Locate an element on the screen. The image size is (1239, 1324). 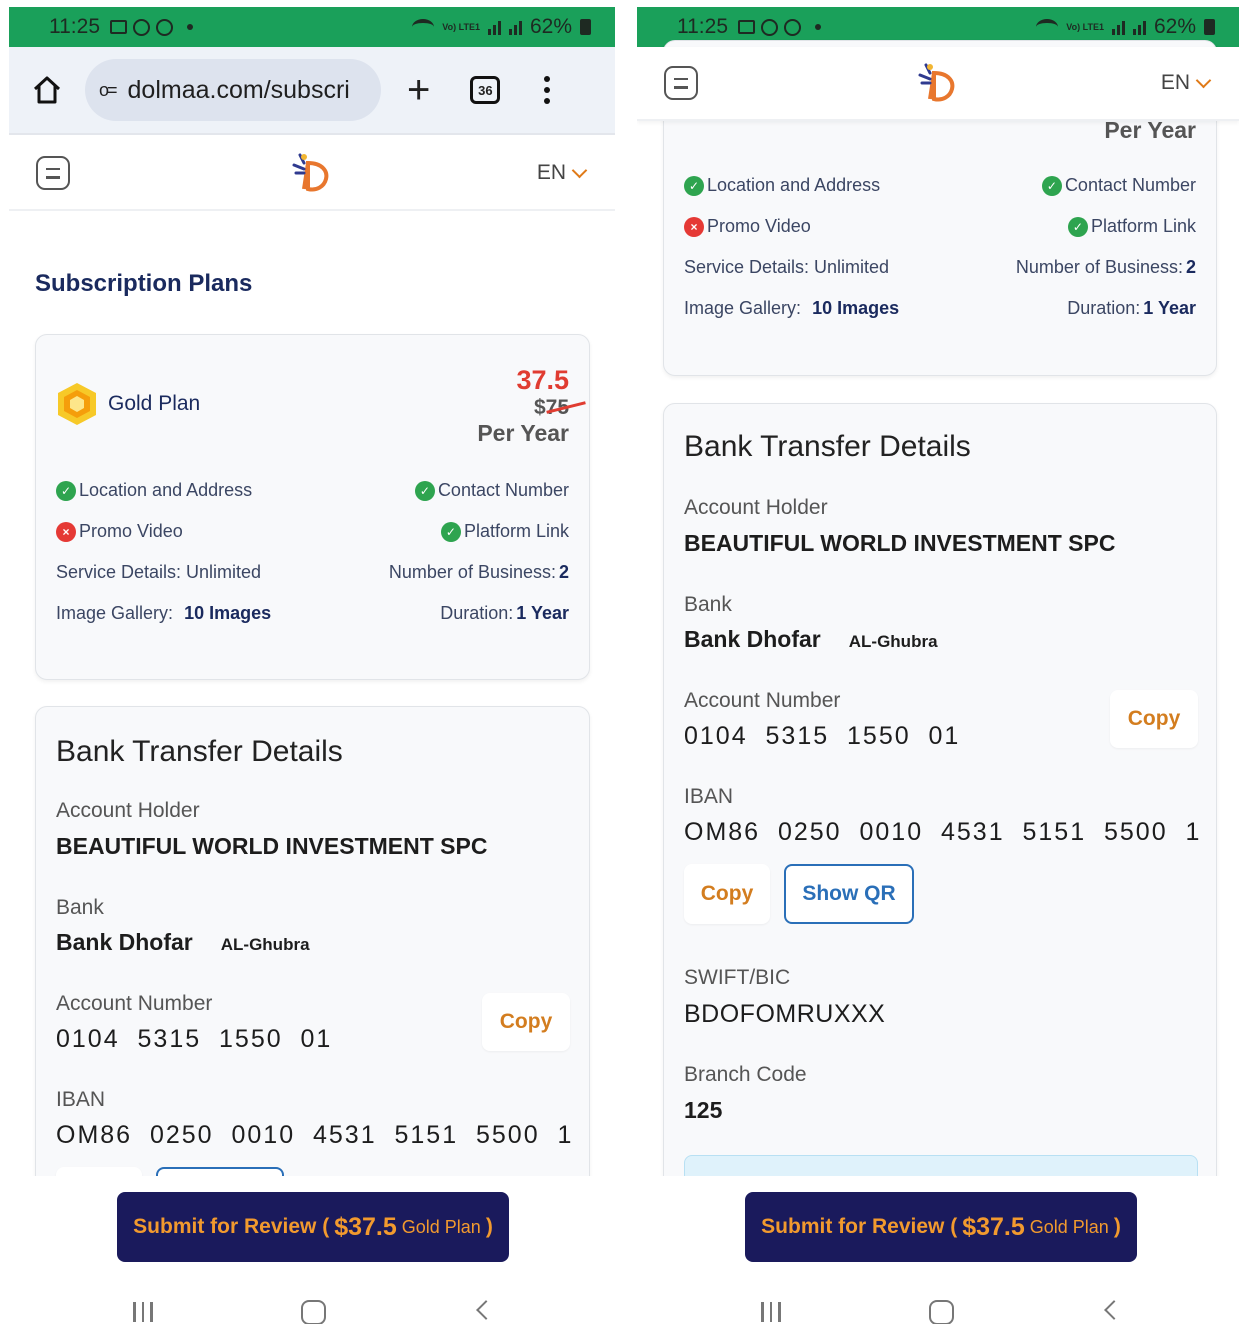
browser-toolbar: o= dolmaa.com/subscri + 36 is located at coordinates (312, 91).